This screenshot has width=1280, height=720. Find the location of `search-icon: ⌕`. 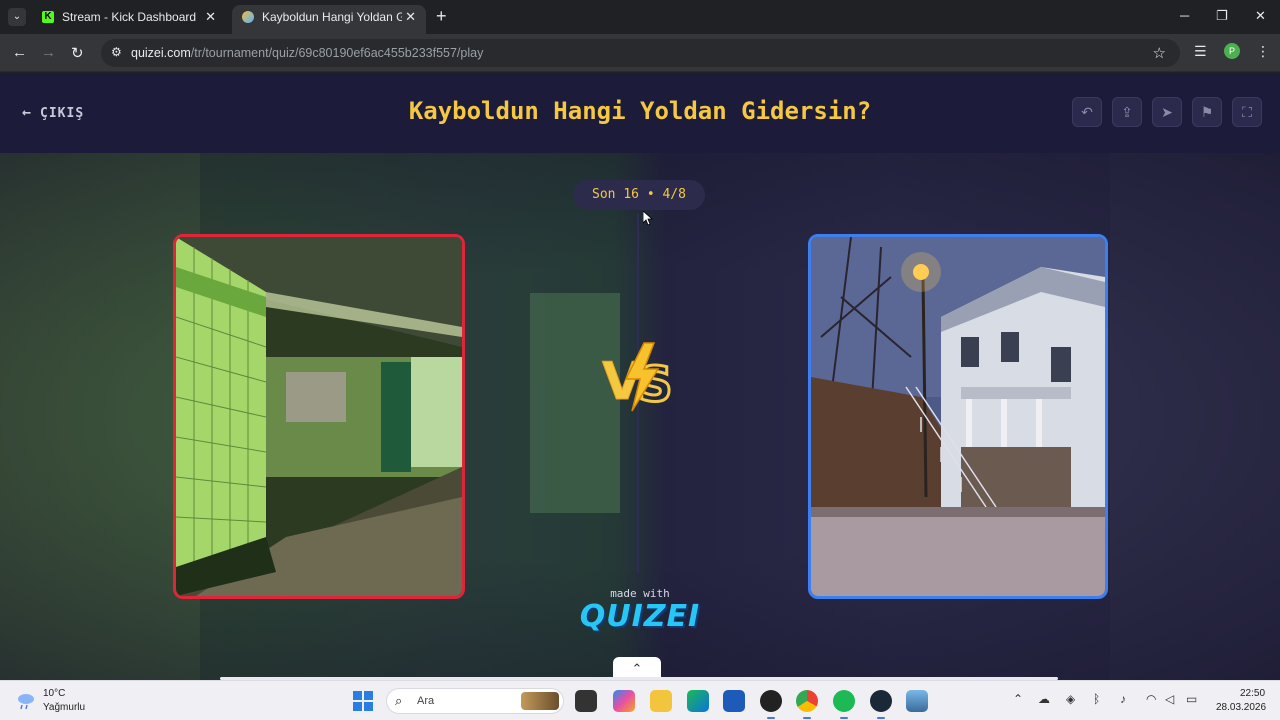

search-icon: ⌕ is located at coordinates (399, 700).